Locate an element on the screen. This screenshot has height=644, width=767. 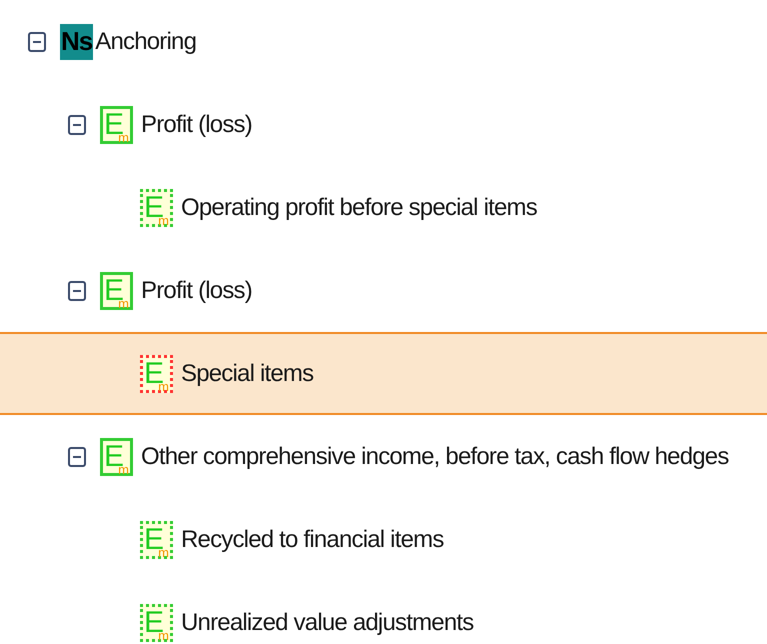
namespace-icon: Ns is located at coordinates (77, 42).